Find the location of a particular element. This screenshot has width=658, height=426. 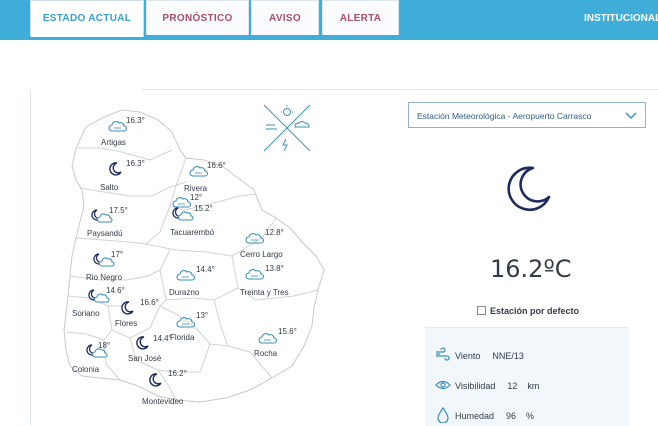

station-name: Rocha is located at coordinates (265, 353).